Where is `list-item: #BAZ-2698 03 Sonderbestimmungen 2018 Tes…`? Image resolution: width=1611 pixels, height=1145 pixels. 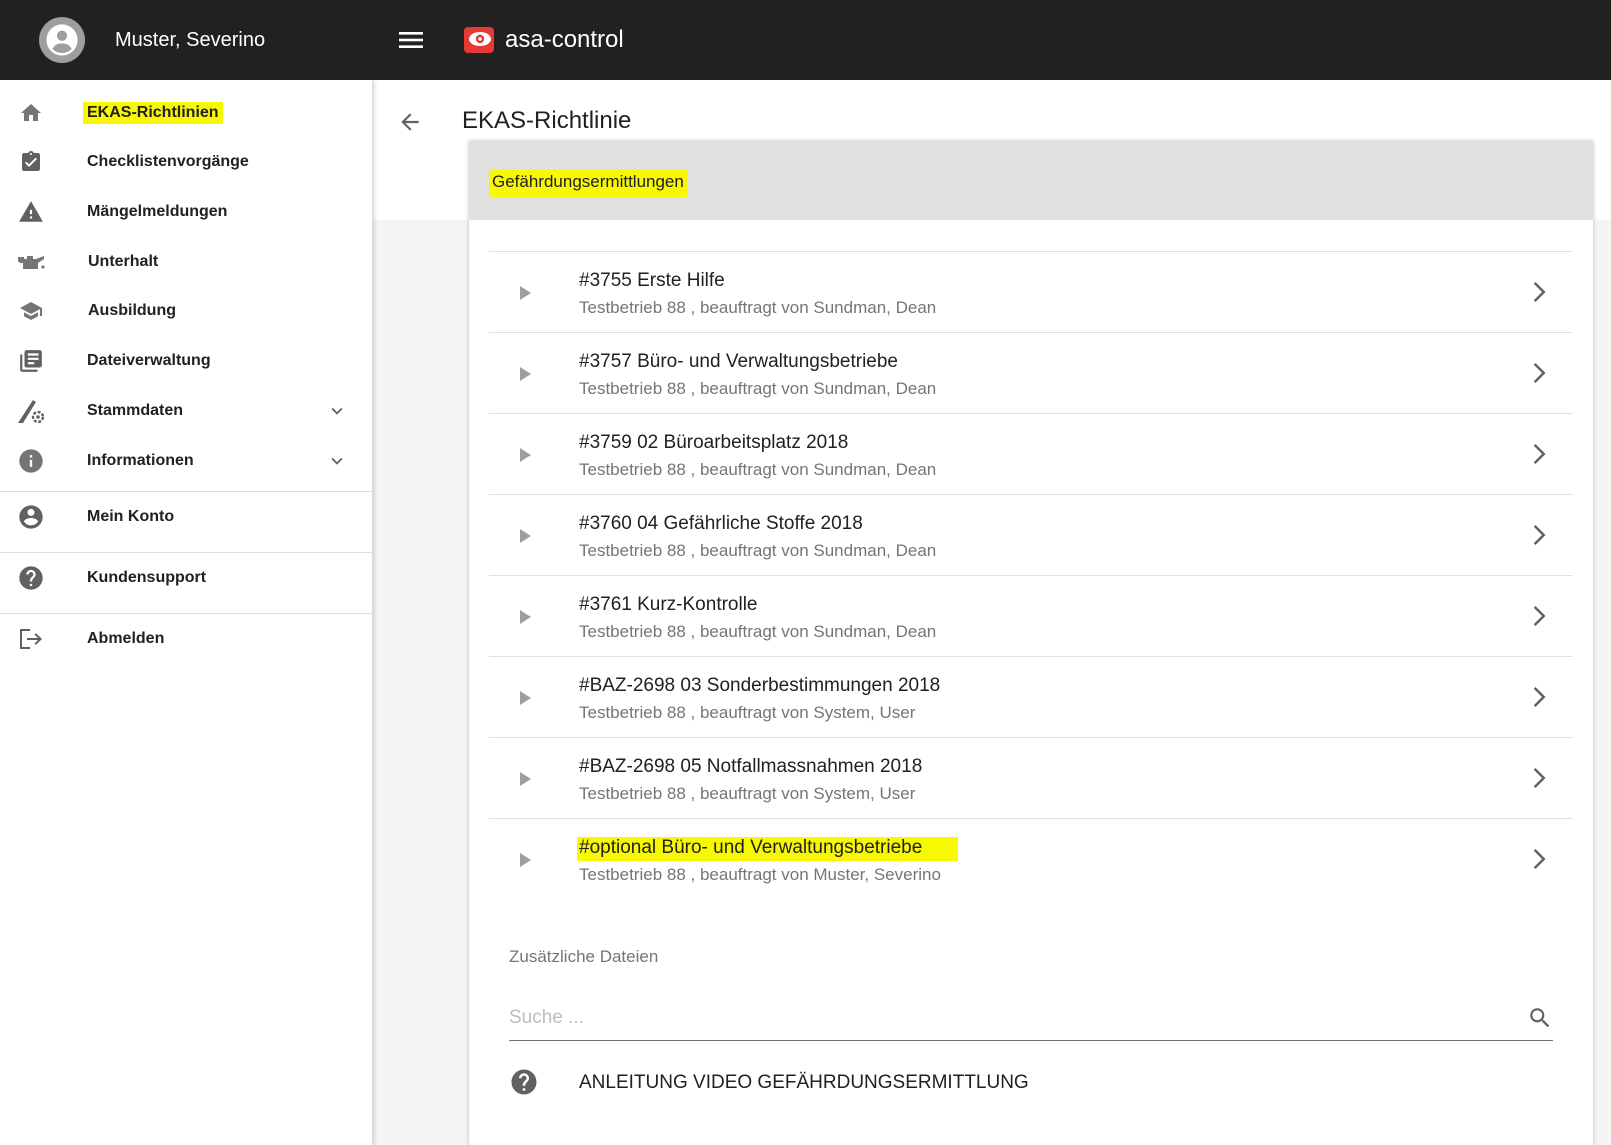 list-item: #BAZ-2698 03 Sonderbestimmungen 2018 Tes… is located at coordinates (1031, 696).